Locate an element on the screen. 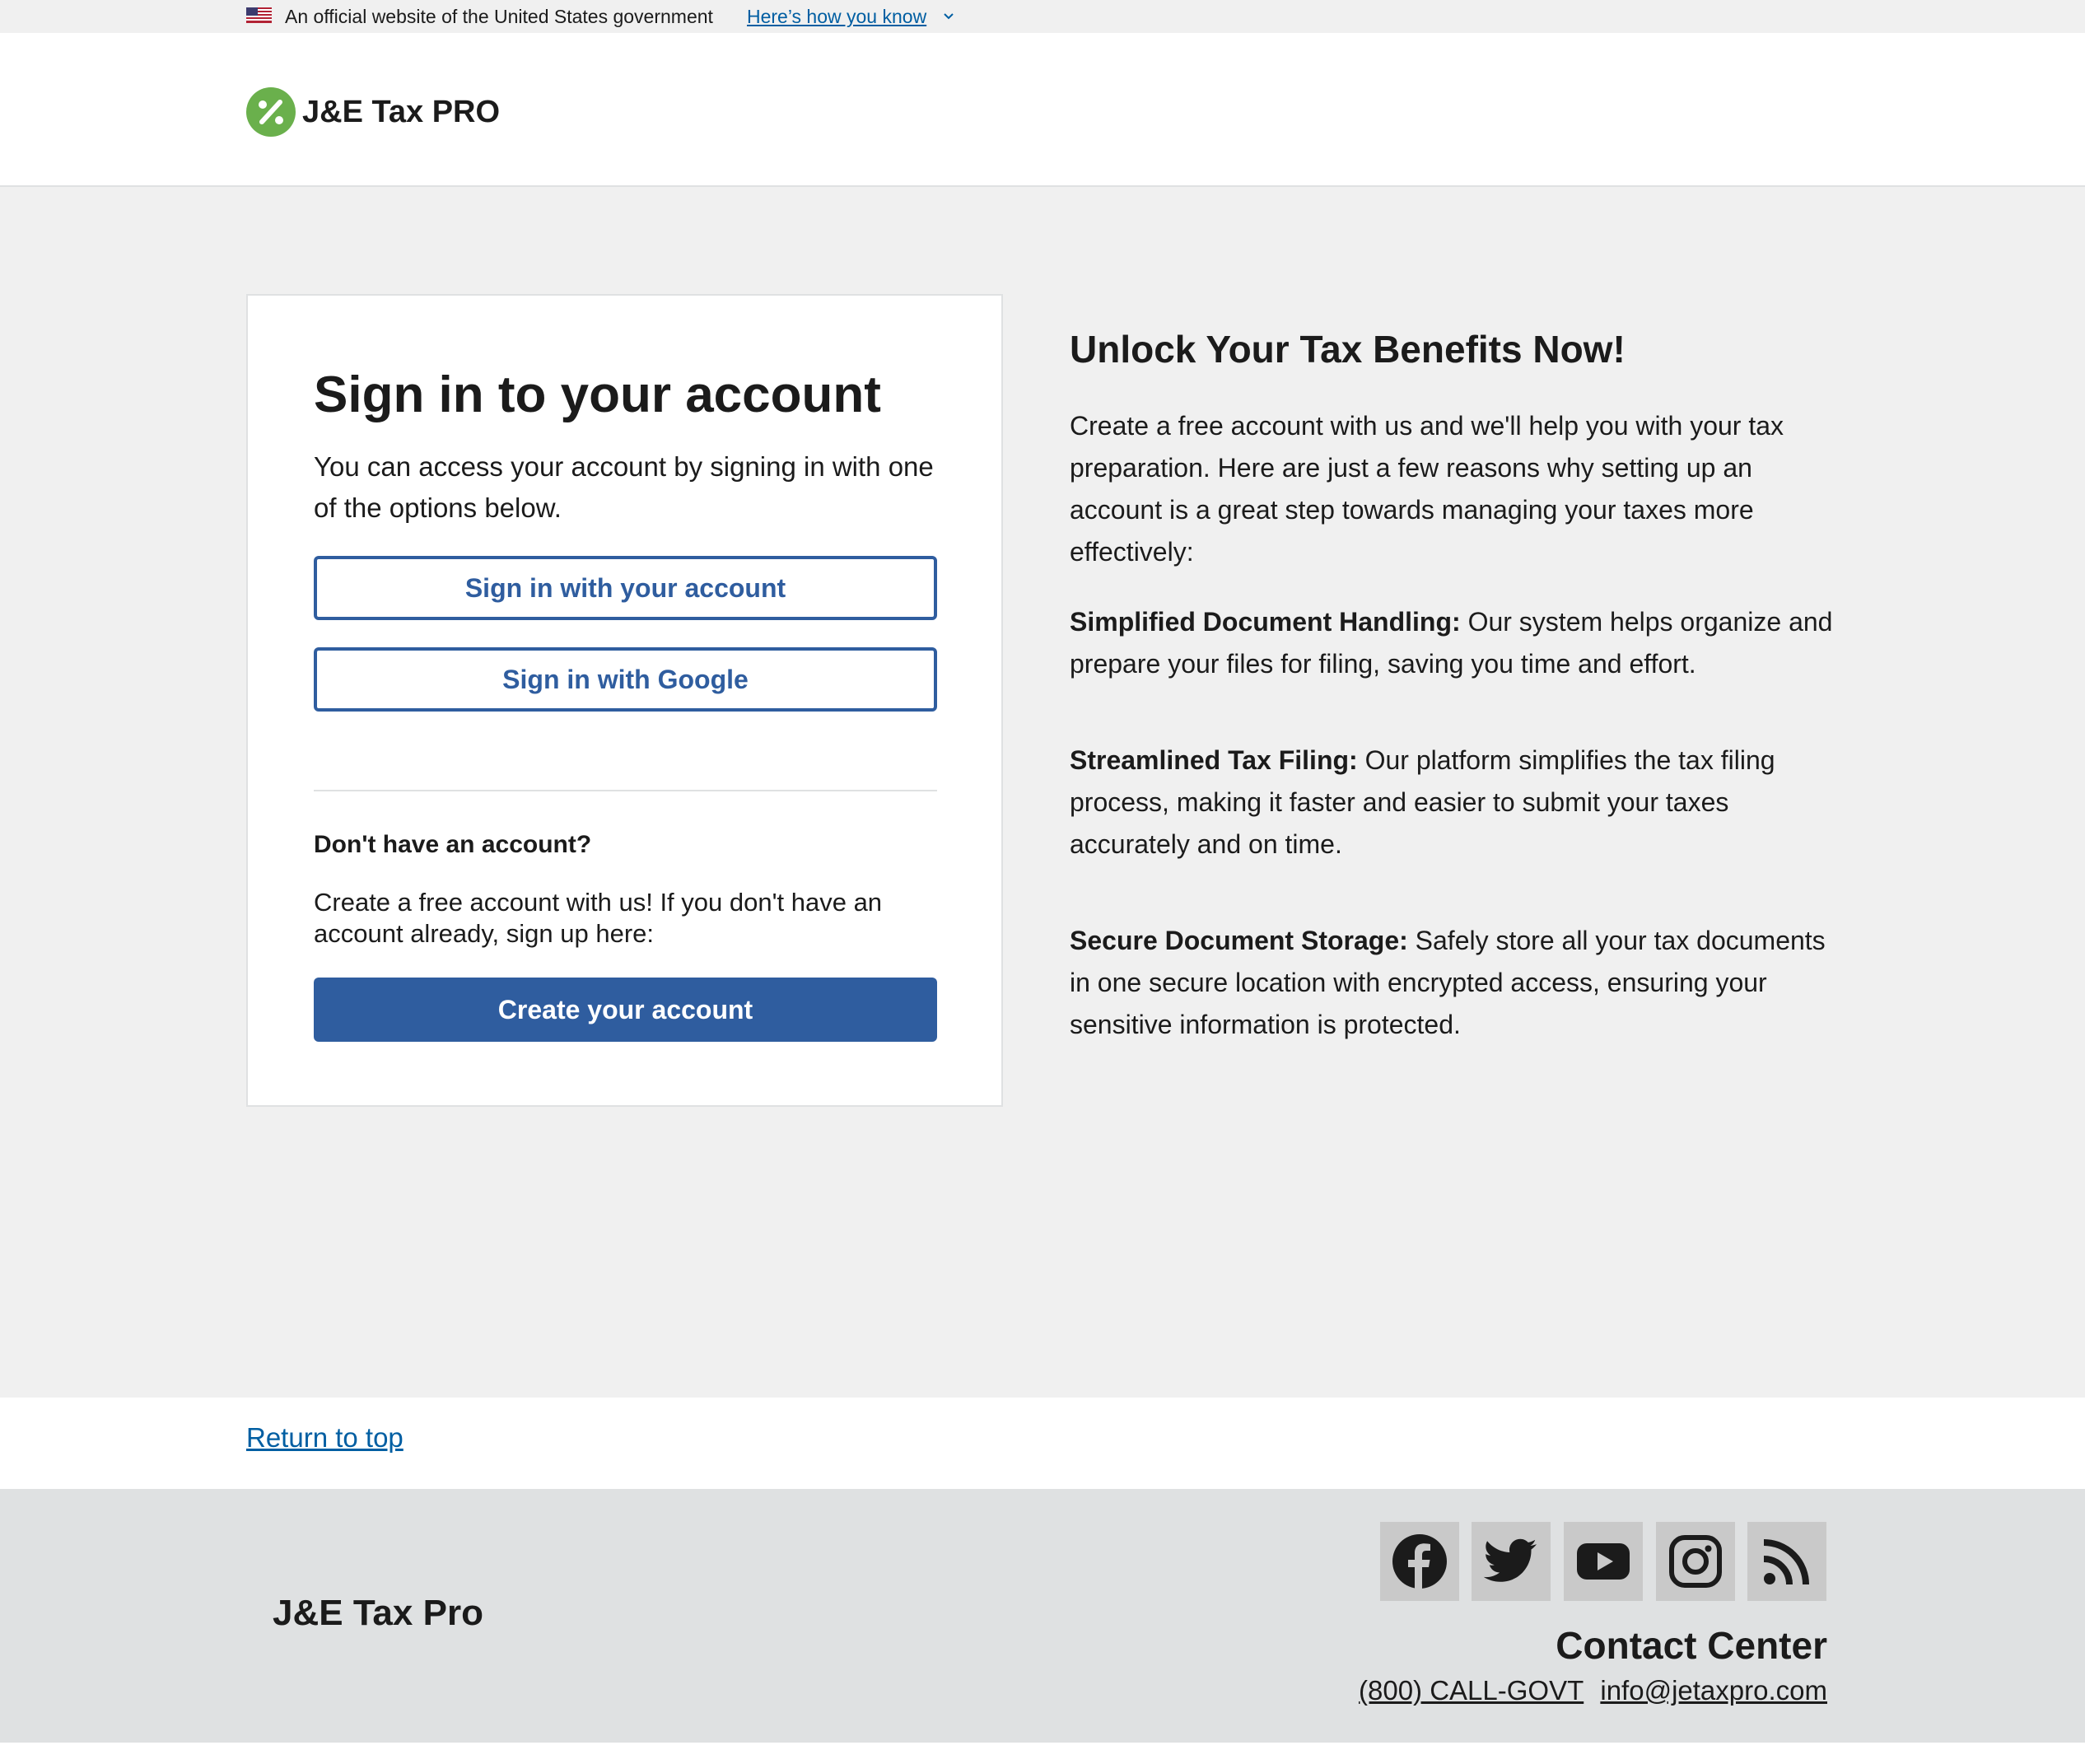 The image size is (2085, 1764). twitter-icon is located at coordinates (1510, 1560).